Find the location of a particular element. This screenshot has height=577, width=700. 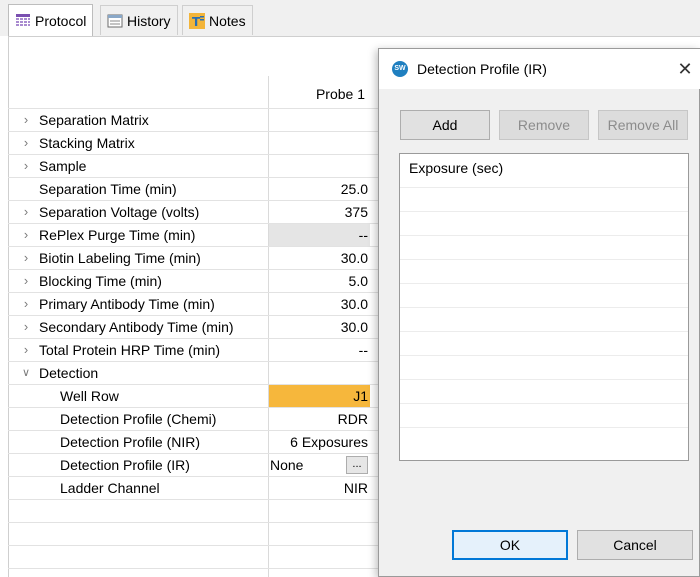

table-row: › Separation Matrix is located at coordinates (193, 120).